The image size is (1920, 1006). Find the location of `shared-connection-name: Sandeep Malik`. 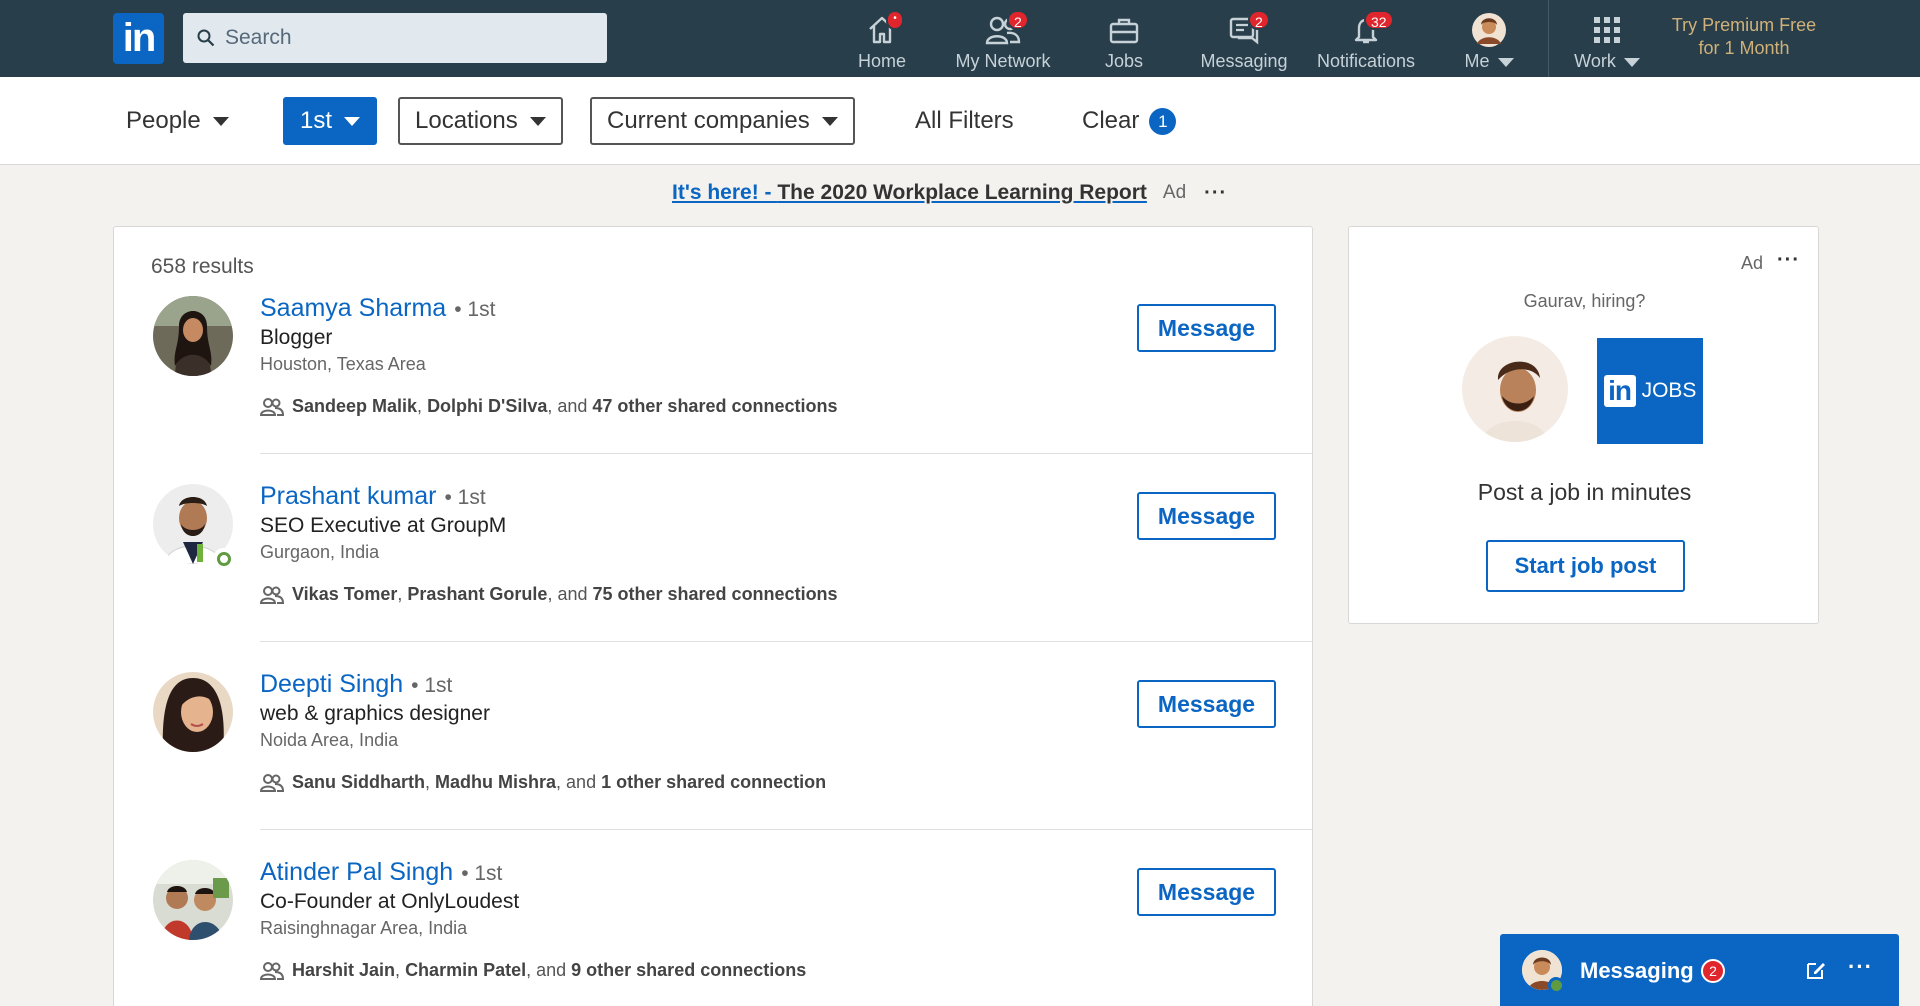

shared-connection-name: Sandeep Malik is located at coordinates (354, 406).